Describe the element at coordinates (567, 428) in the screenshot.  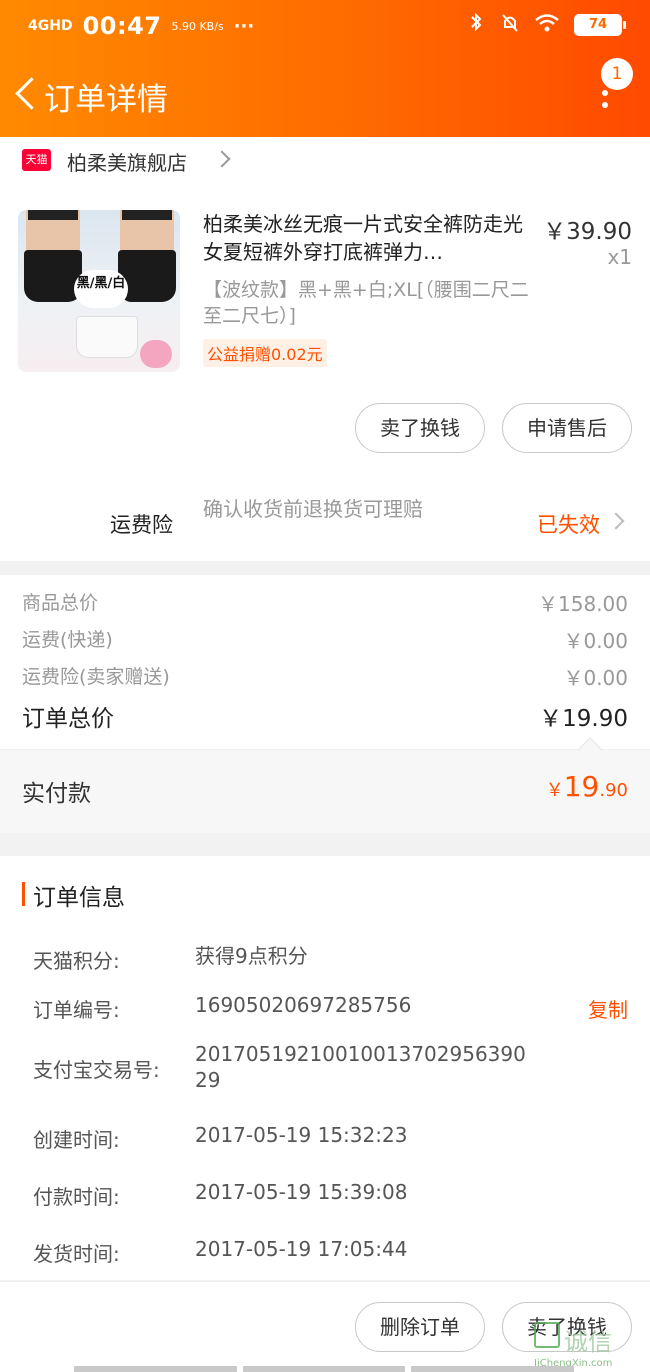
I see `after-sale-button: 申请售后` at that location.